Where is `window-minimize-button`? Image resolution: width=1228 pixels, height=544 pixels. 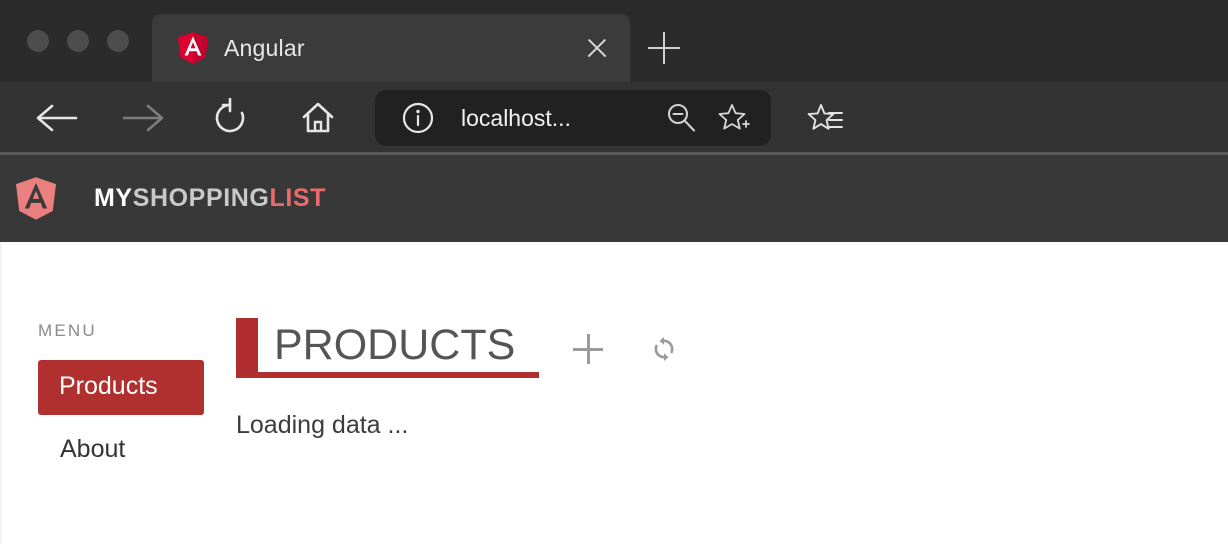
window-minimize-button is located at coordinates (78, 41).